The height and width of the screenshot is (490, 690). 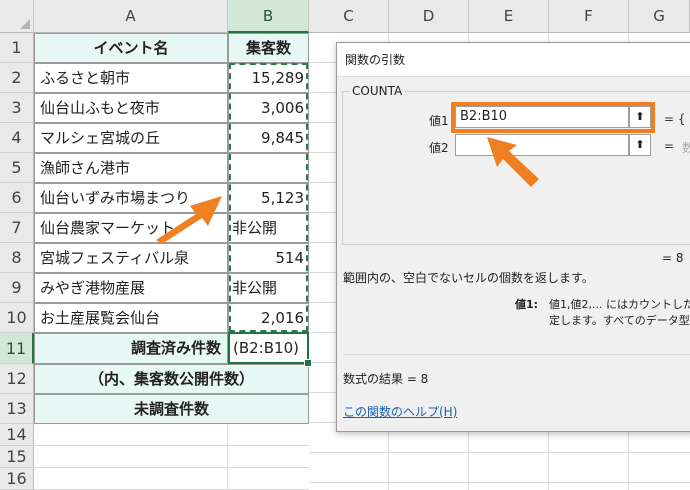 What do you see at coordinates (349, 16) in the screenshot?
I see `column-header-c: C` at bounding box center [349, 16].